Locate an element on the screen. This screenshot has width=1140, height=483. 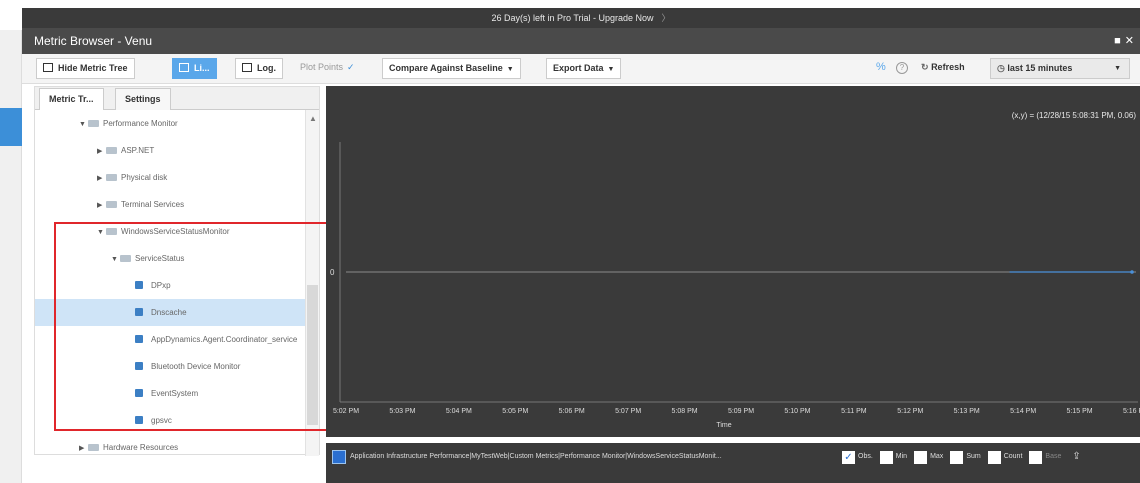
checkbox-label: Obs. is located at coordinates (865, 456).